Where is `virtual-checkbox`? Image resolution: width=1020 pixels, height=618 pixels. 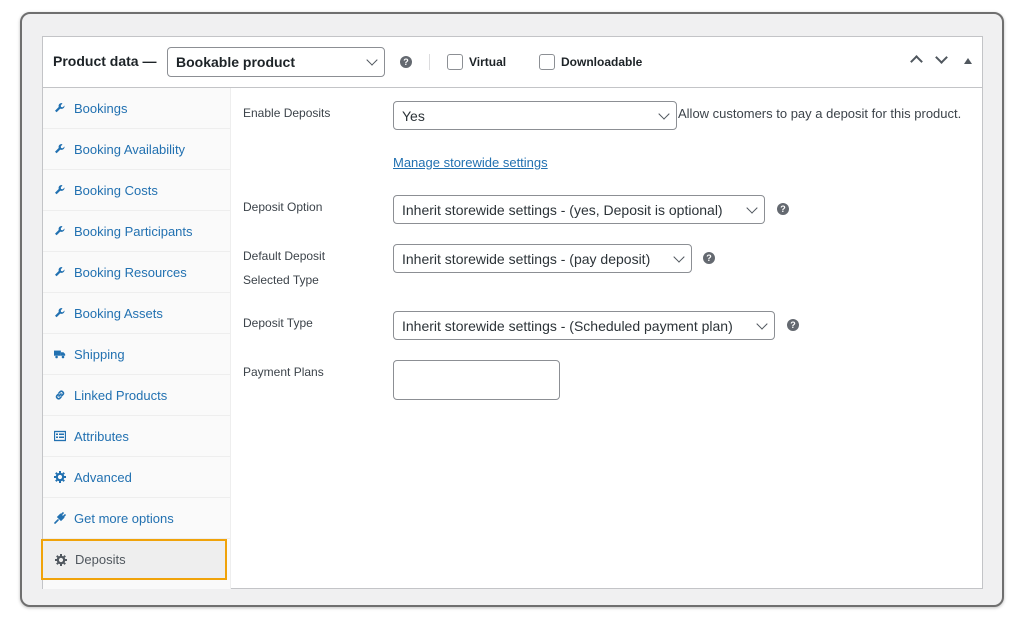
virtual-checkbox is located at coordinates (455, 62).